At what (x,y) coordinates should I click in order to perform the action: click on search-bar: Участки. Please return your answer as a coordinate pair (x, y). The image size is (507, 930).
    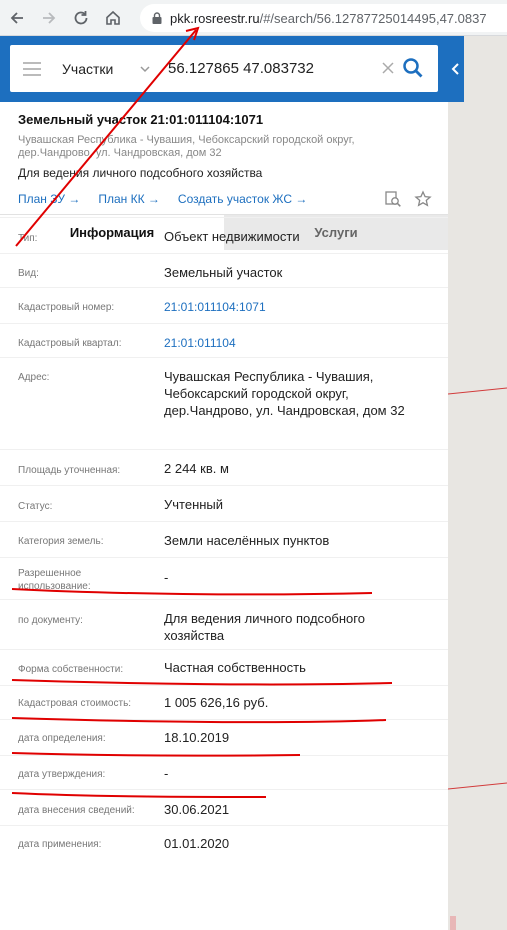
    Looking at the image, I should click on (224, 69).